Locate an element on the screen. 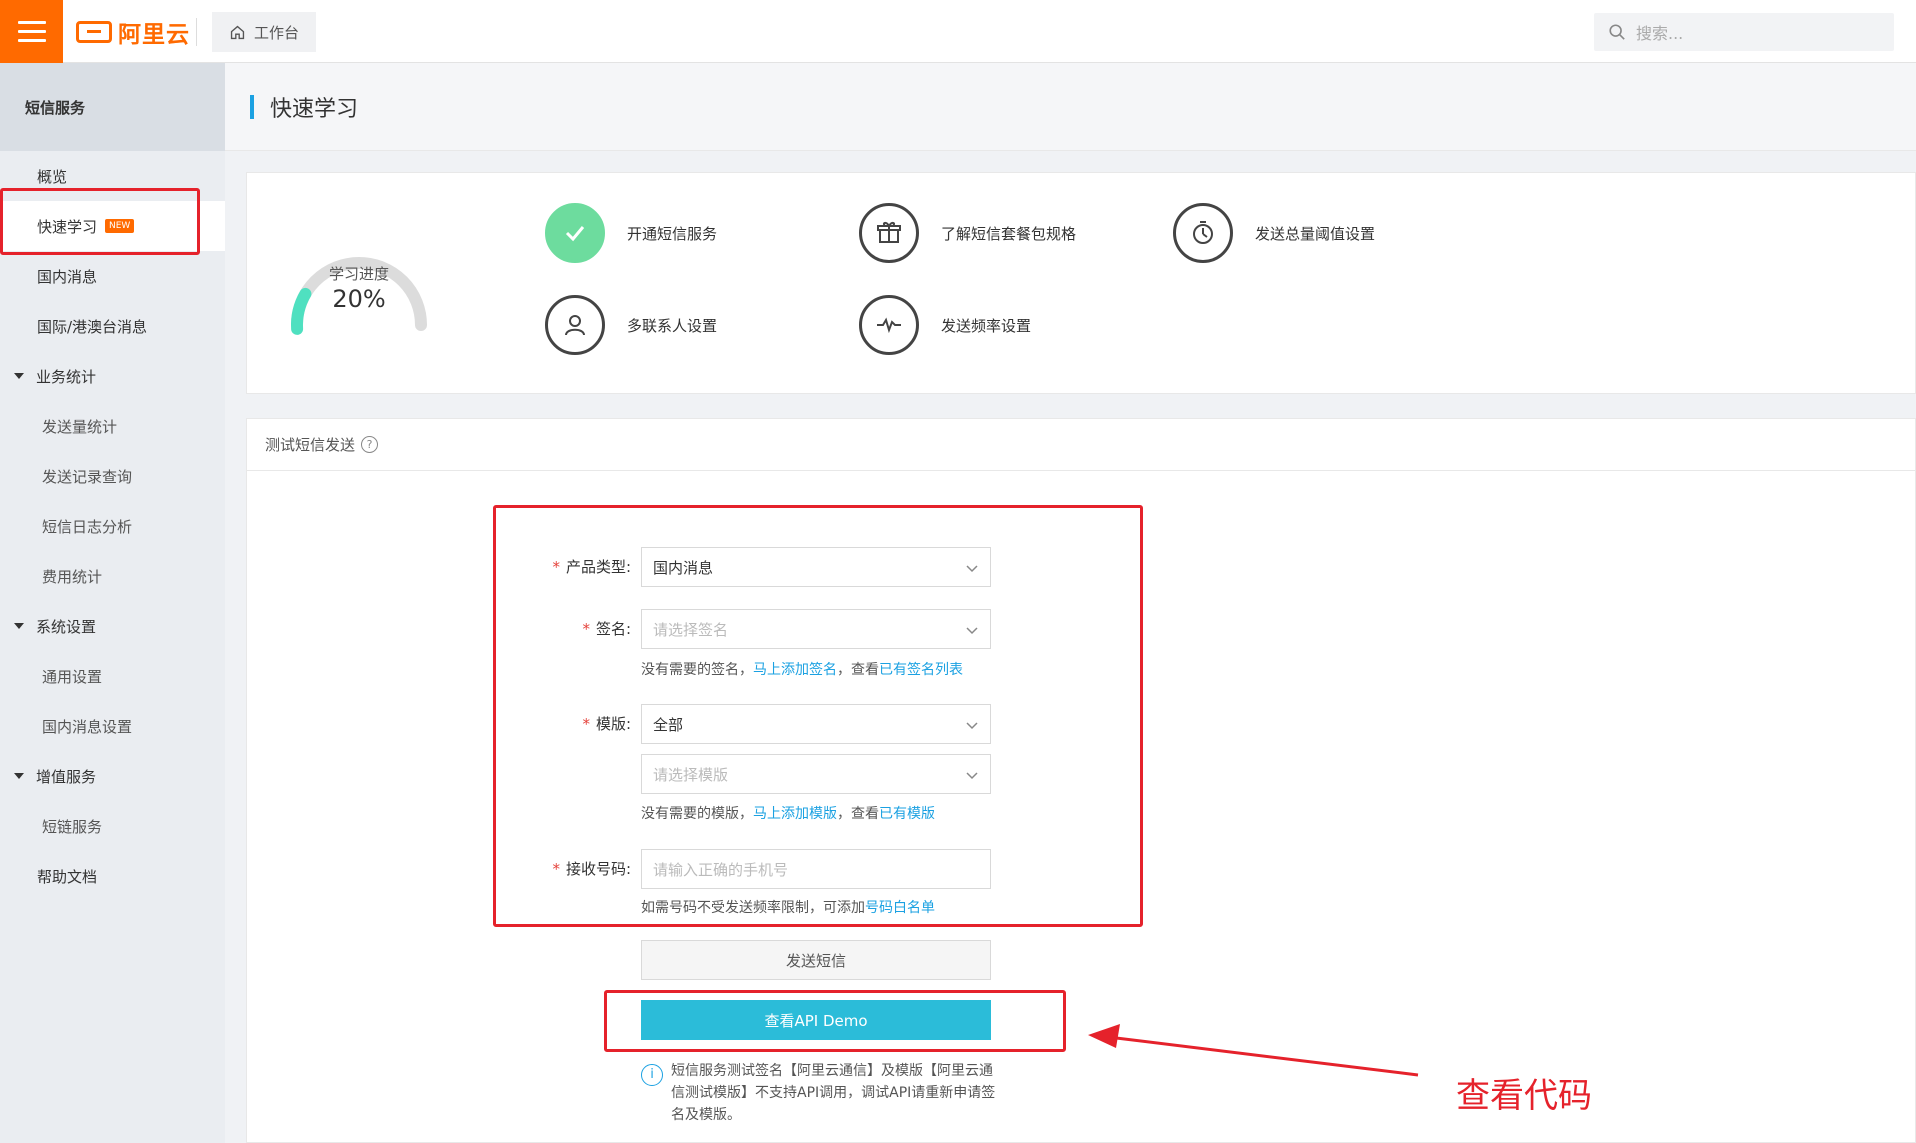  annotation-label: 查看代码 is located at coordinates (1524, 1096).